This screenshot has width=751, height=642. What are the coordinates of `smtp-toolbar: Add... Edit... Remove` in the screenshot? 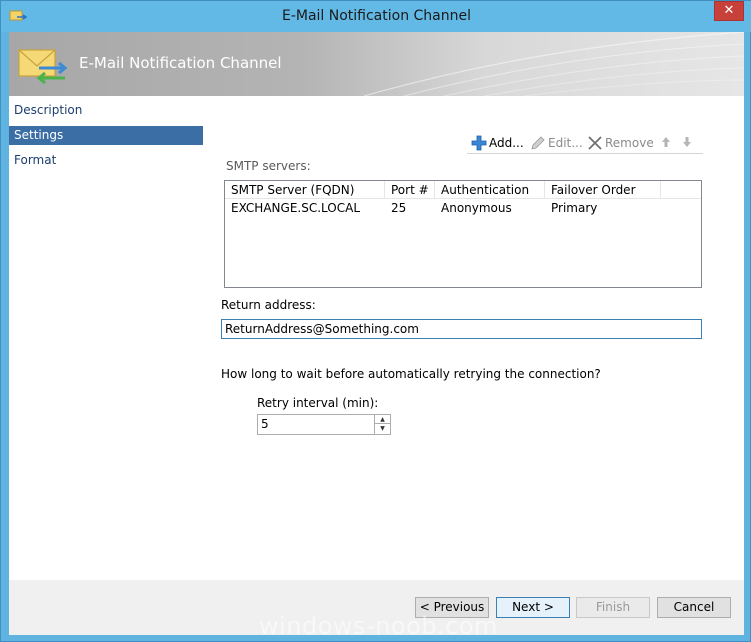 It's located at (585, 143).